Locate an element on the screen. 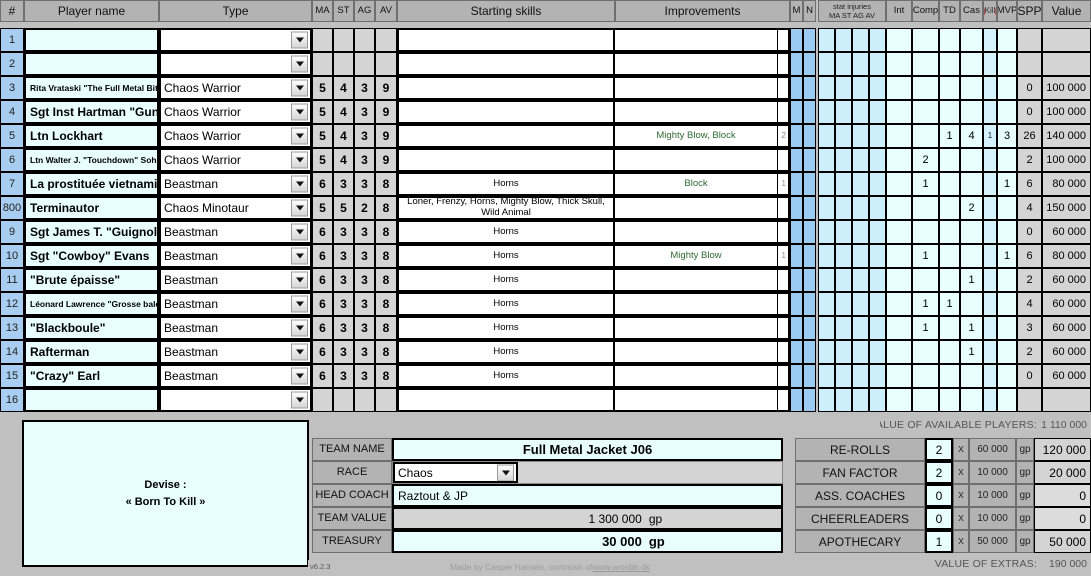 Image resolution: width=1091 pixels, height=576 pixels. extra-quantity: 2 is located at coordinates (939, 472).